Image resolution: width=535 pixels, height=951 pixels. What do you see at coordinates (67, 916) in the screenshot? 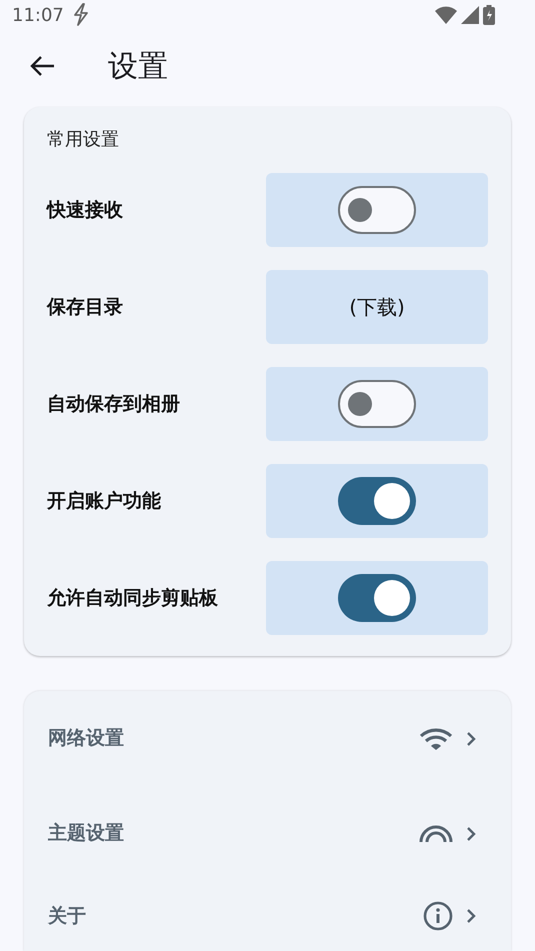
I see `link-label: 关于` at bounding box center [67, 916].